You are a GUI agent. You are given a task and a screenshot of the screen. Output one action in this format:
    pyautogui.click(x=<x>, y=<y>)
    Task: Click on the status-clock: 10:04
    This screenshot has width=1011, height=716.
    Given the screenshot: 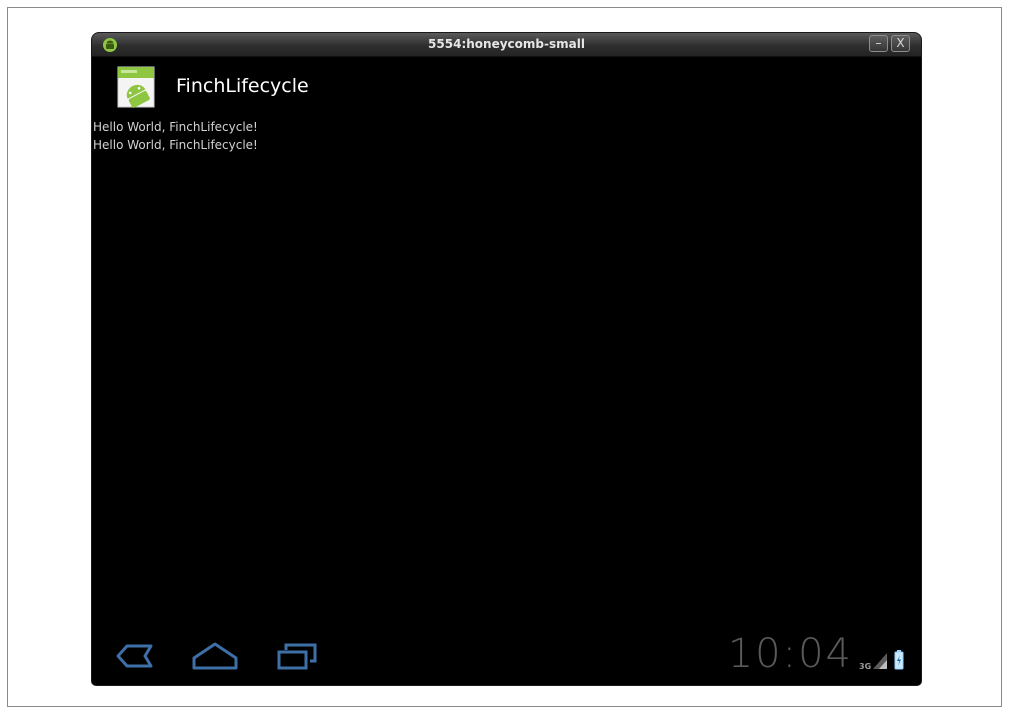 What is the action you would take?
    pyautogui.click(x=790, y=654)
    